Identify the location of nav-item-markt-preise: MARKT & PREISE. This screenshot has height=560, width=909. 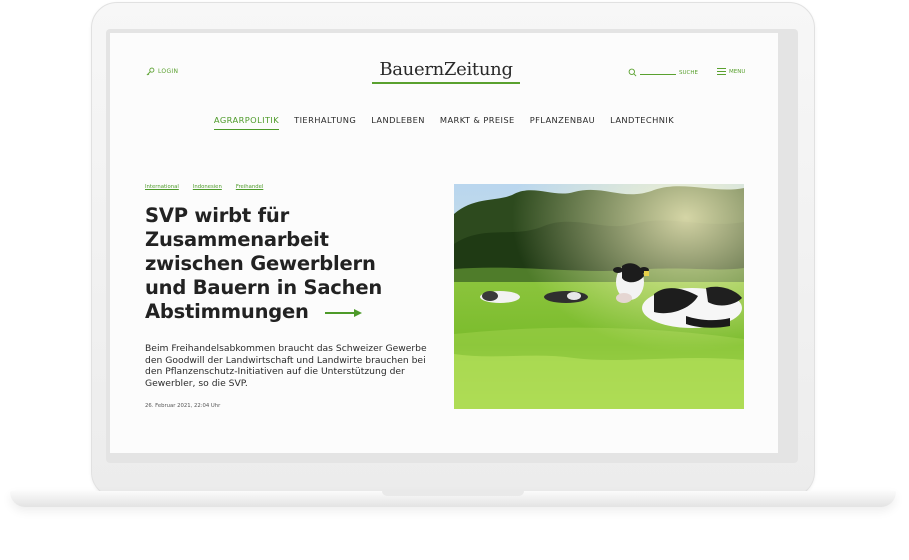
(477, 122).